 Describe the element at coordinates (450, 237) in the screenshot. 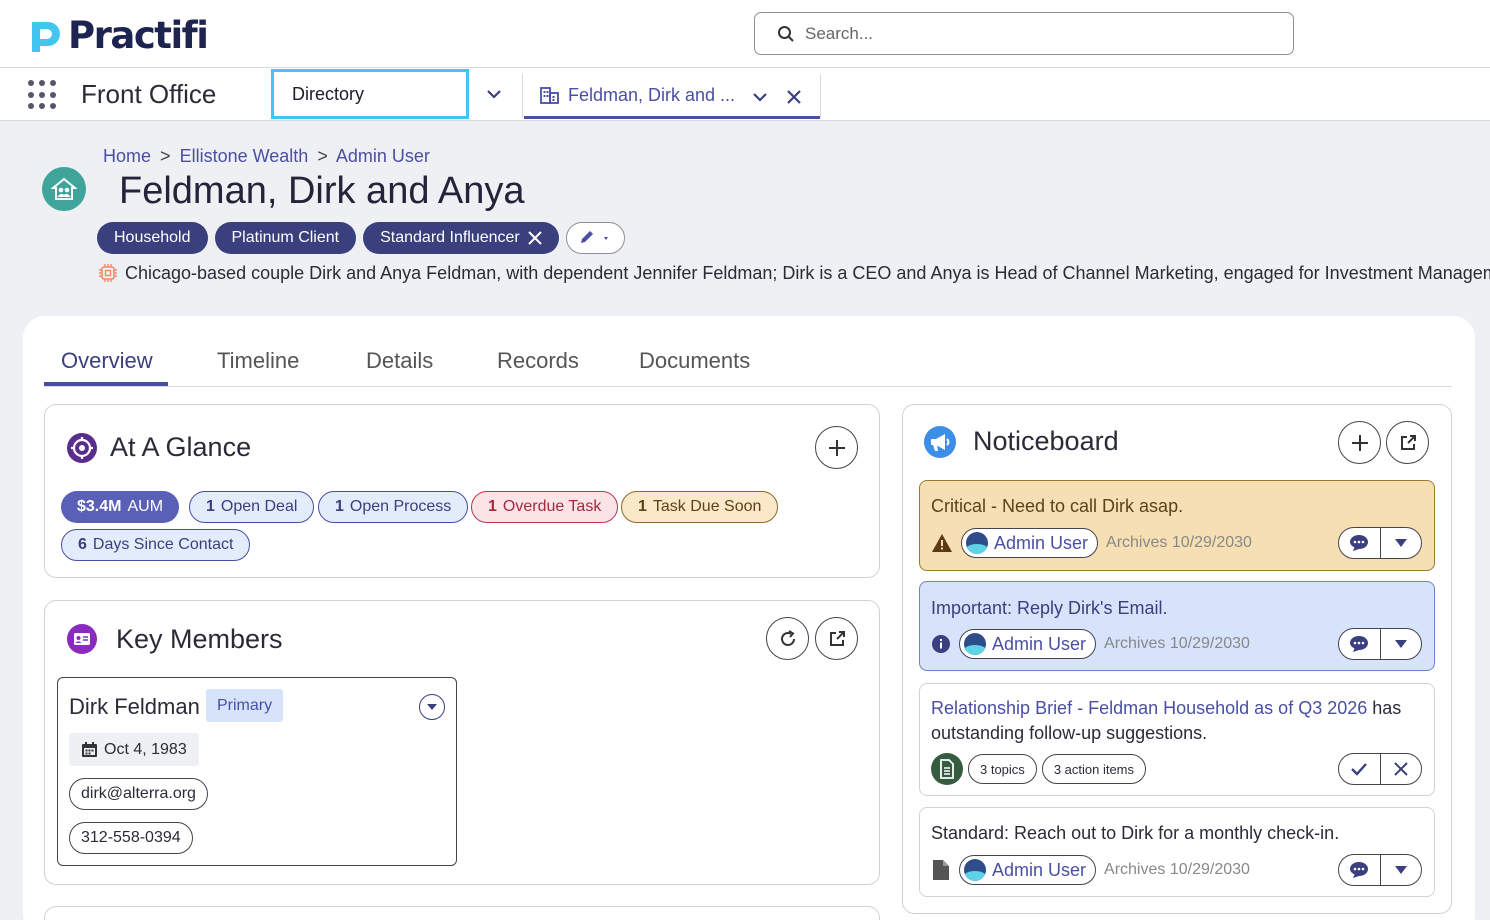

I see `tag-label: Standard Influencer` at that location.